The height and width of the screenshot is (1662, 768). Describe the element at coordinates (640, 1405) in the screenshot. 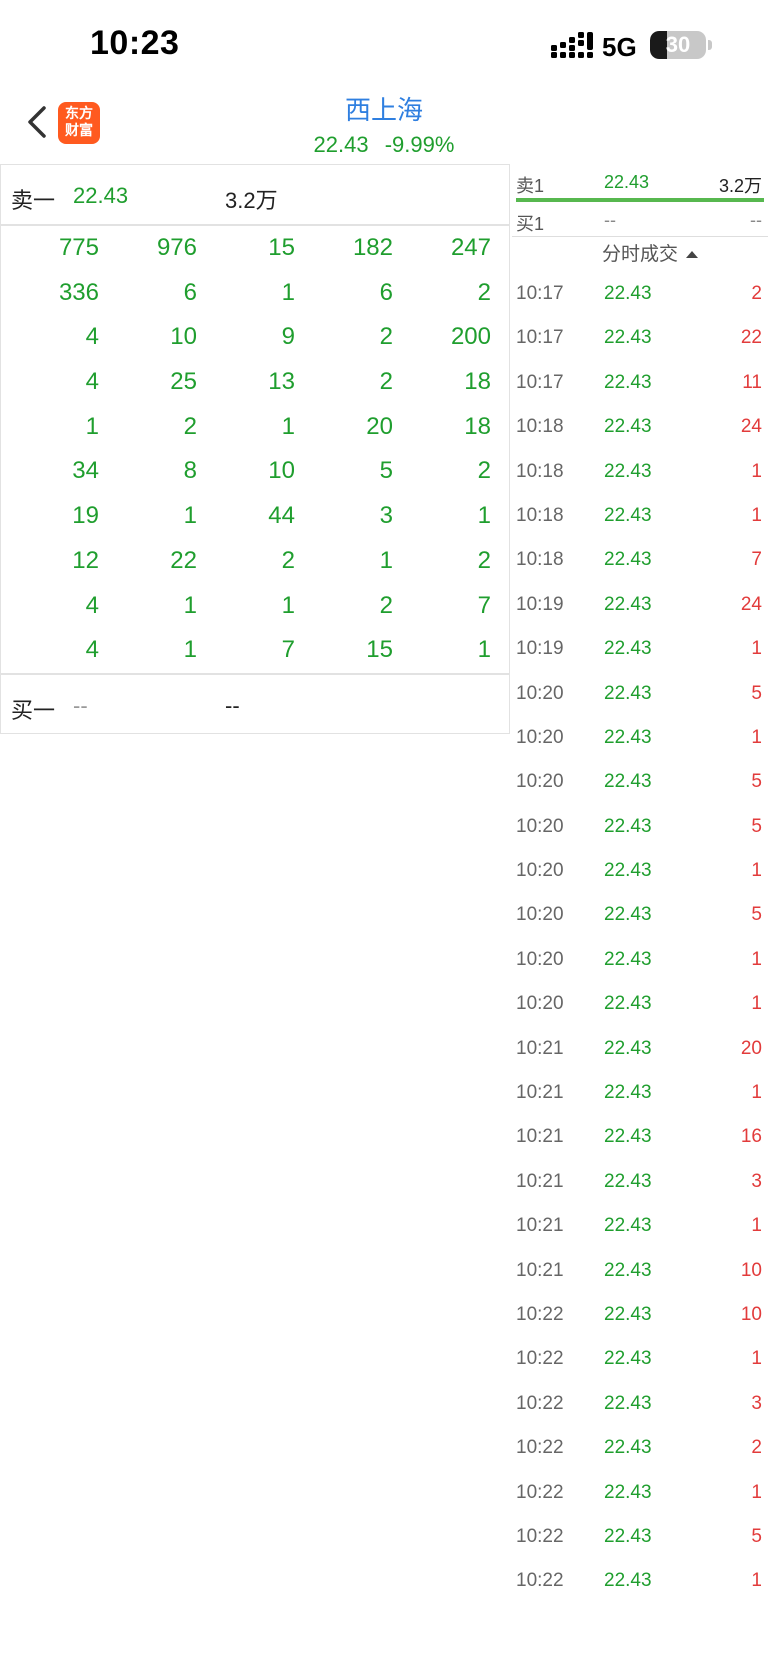

I see `tick-row: 10:22 22.43 3` at that location.